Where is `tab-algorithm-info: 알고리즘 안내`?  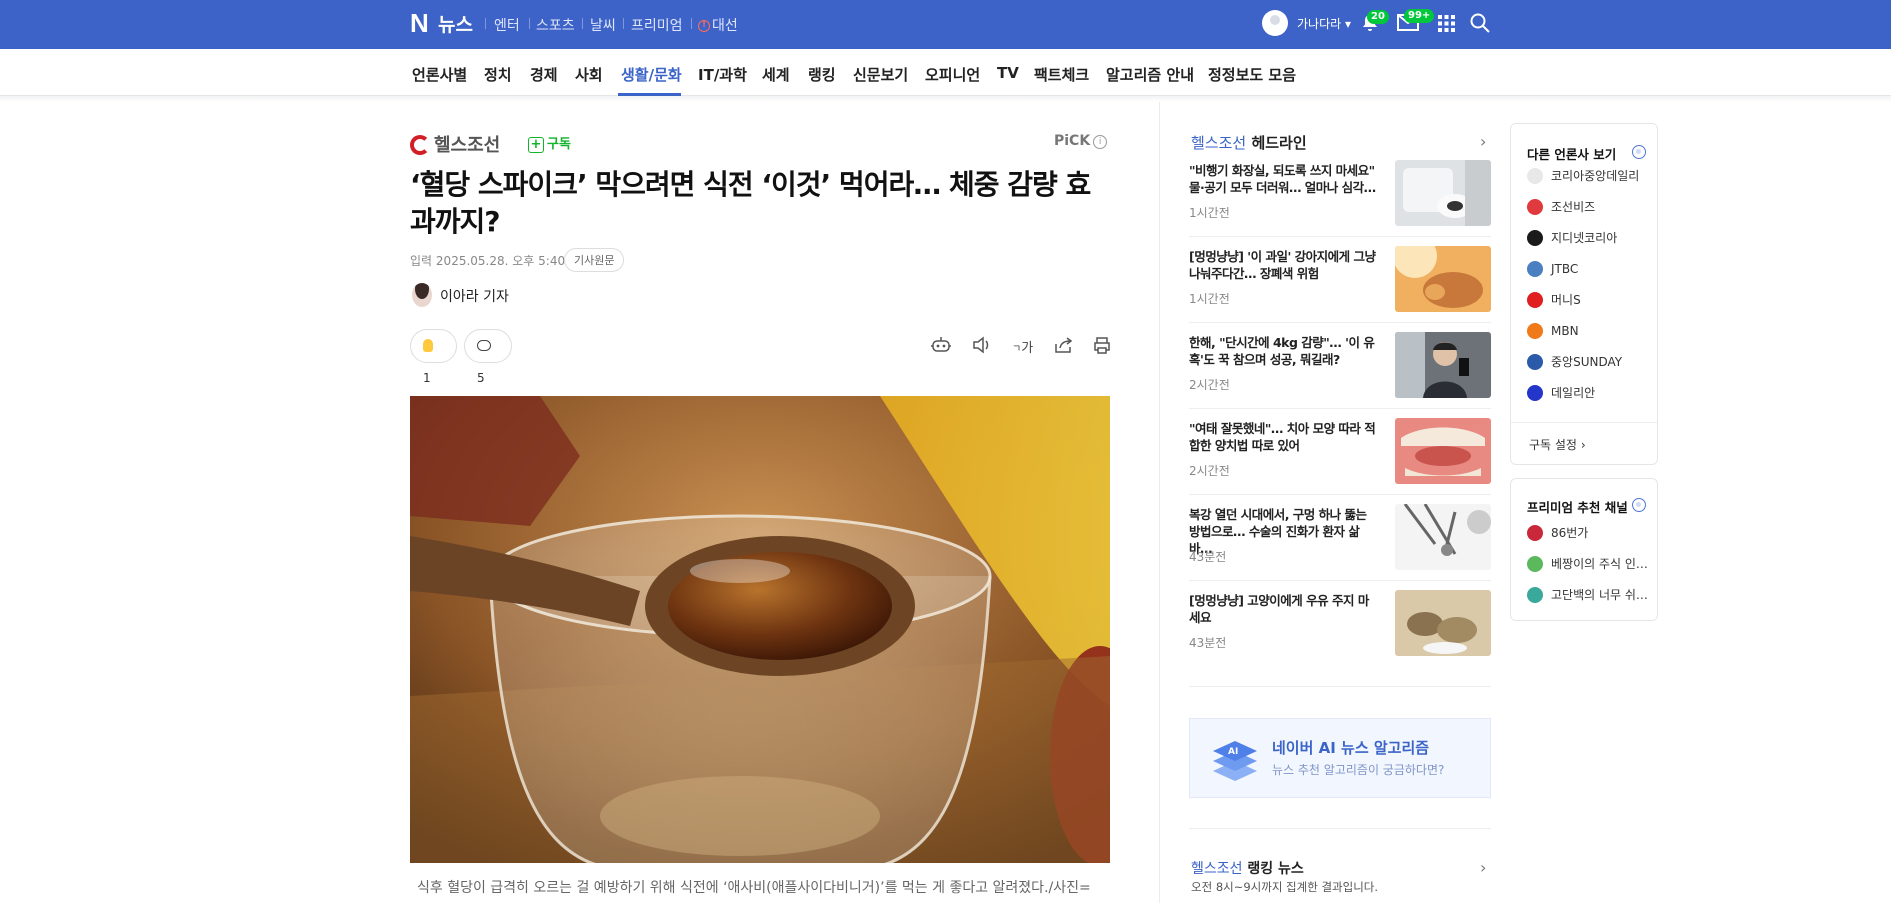
tab-algorithm-info: 알고리즘 안내 is located at coordinates (1150, 74).